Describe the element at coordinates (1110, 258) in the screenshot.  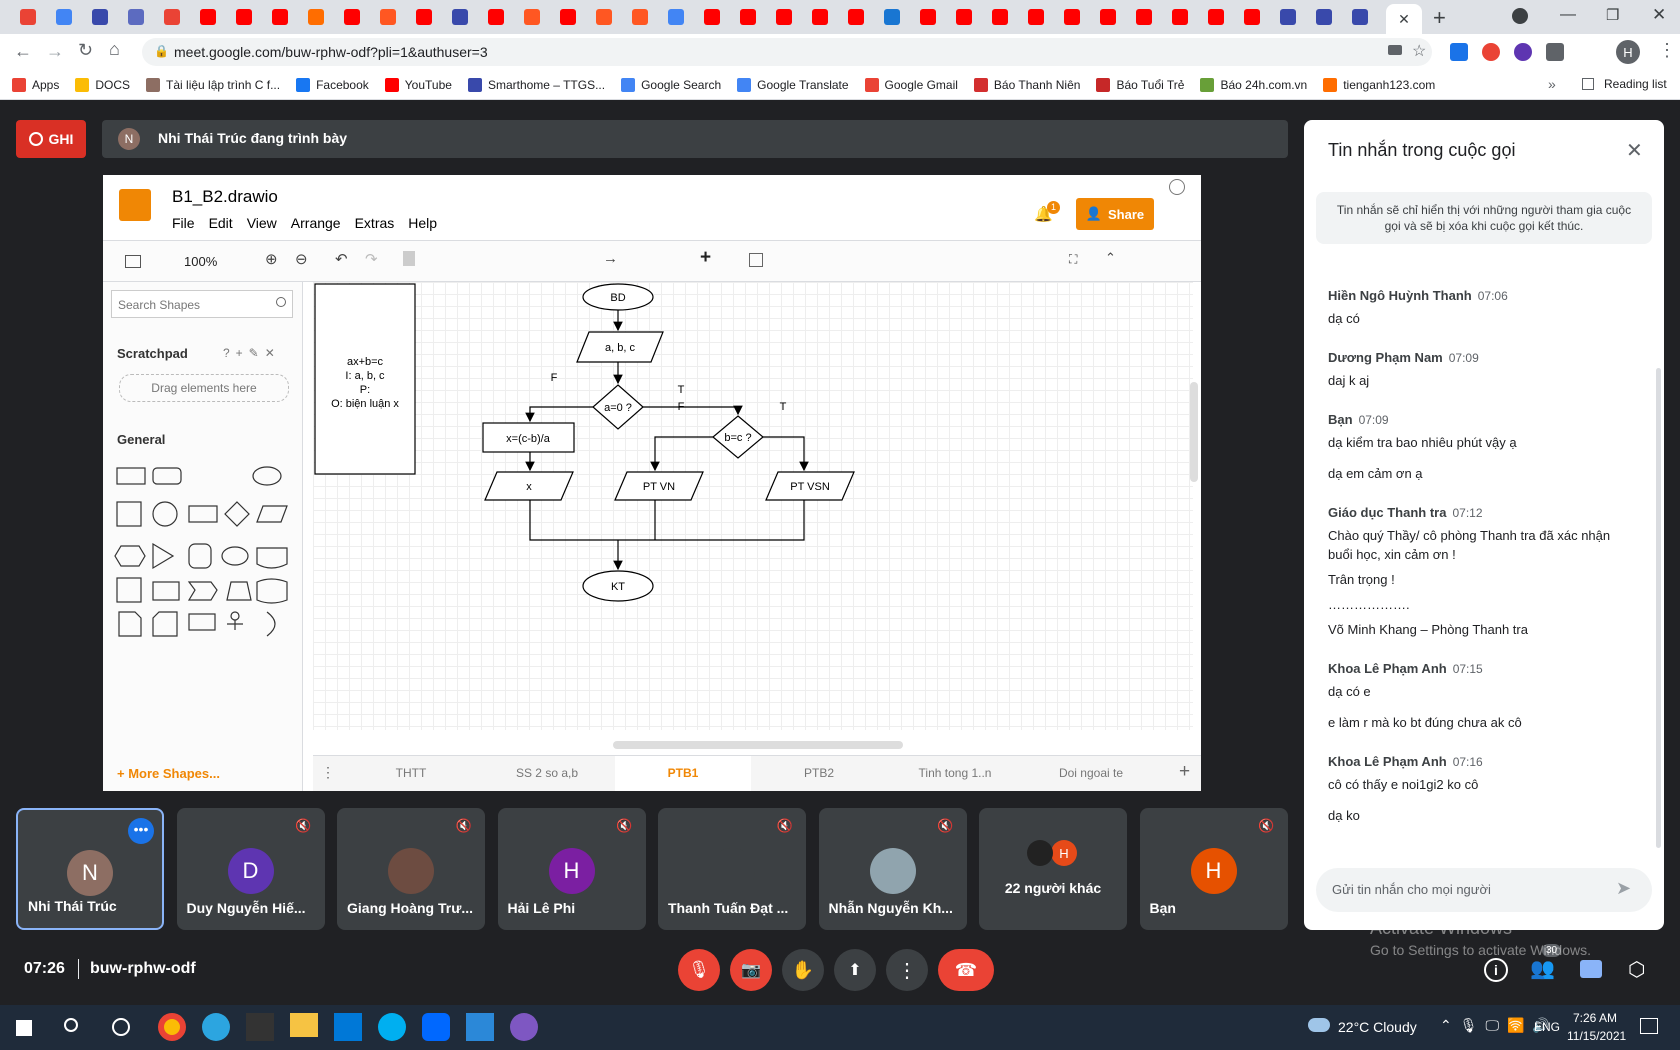
I see `collapse-icon: ⌃` at that location.